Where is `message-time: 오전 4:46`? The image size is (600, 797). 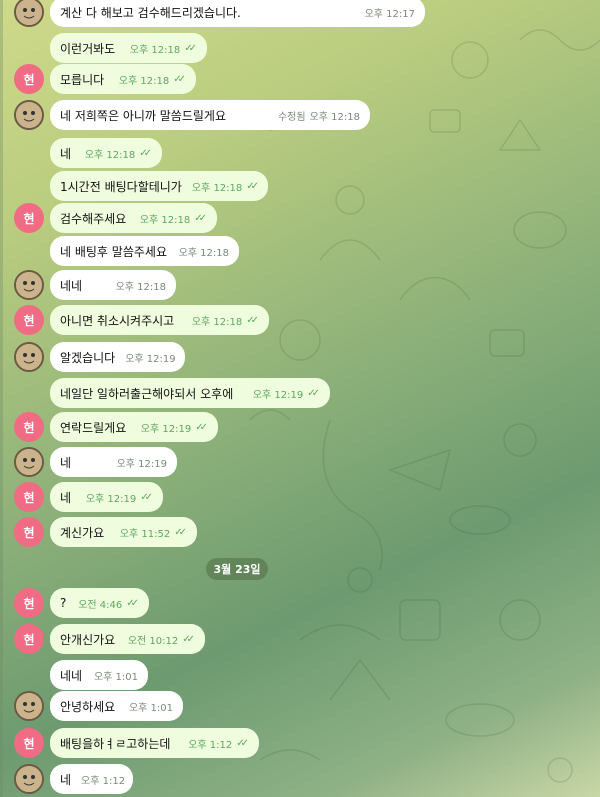
message-time: 오전 4:46 is located at coordinates (100, 605).